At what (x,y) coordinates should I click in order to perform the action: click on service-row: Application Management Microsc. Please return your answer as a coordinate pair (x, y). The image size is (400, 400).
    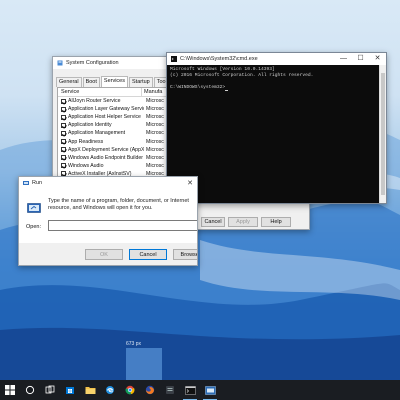
    Looking at the image, I should click on (113, 133).